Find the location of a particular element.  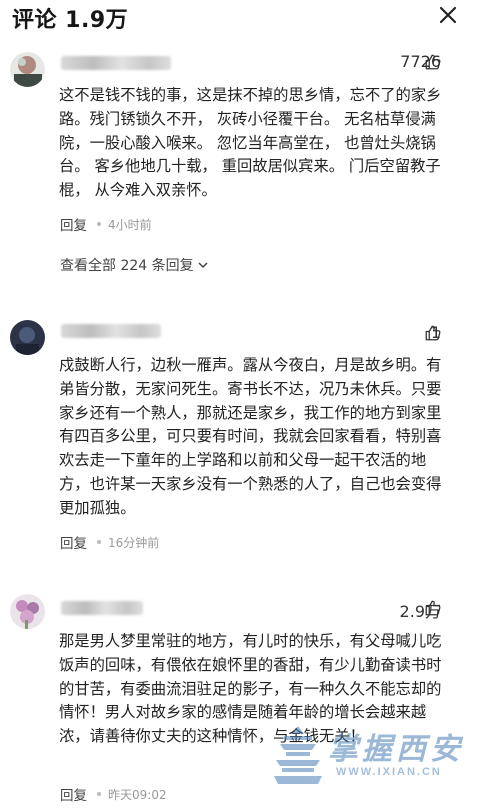

comments-header: 评论 1.9万 is located at coordinates (244, 18).